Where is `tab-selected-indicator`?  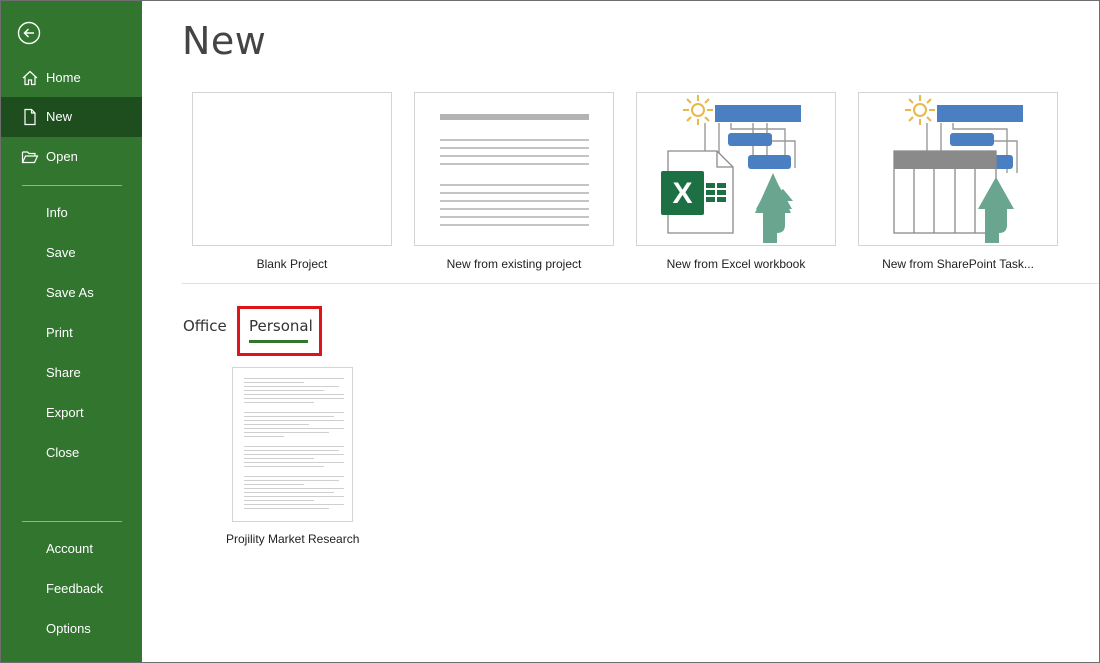
tab-selected-indicator is located at coordinates (278, 341).